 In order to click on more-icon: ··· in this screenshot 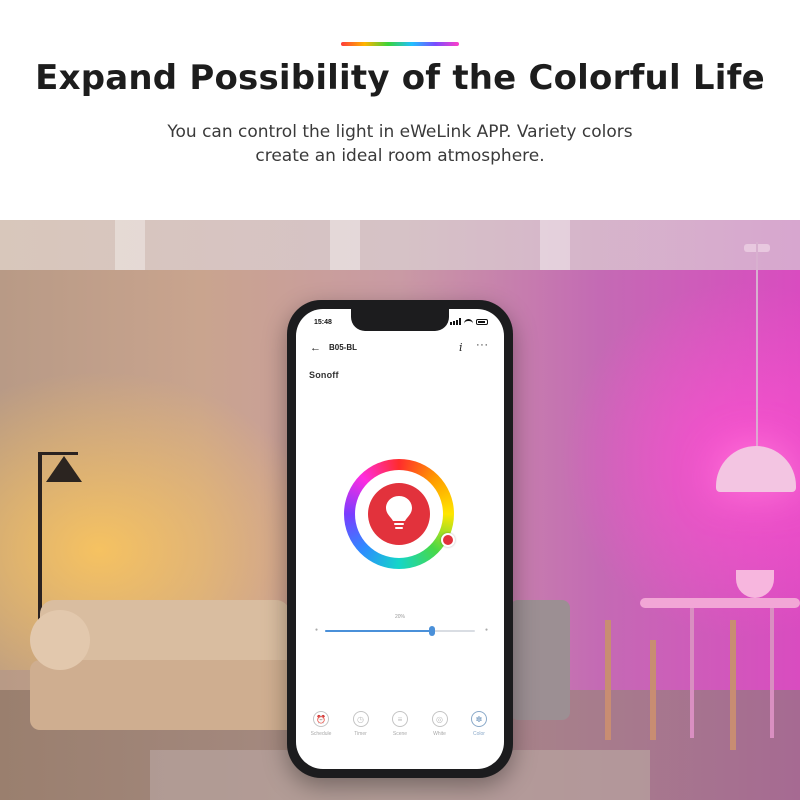, I will do `click(482, 345)`.